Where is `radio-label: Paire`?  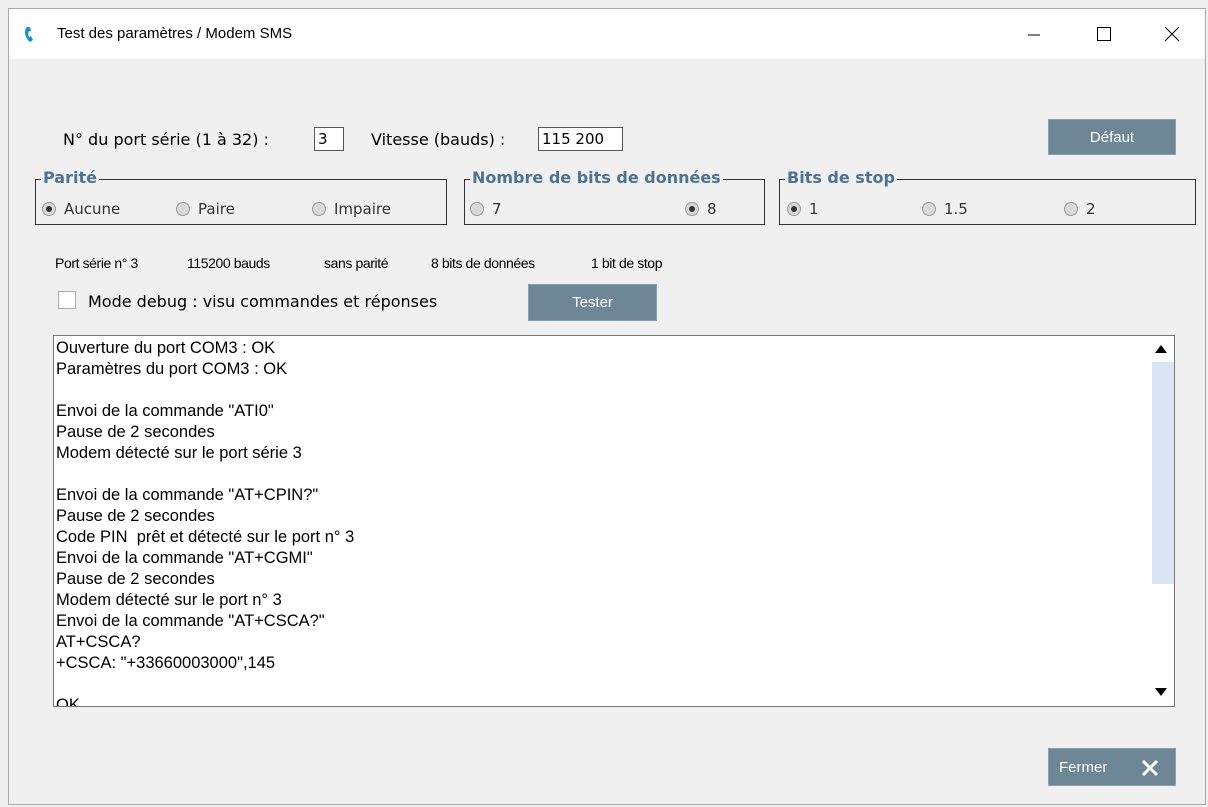 radio-label: Paire is located at coordinates (216, 209).